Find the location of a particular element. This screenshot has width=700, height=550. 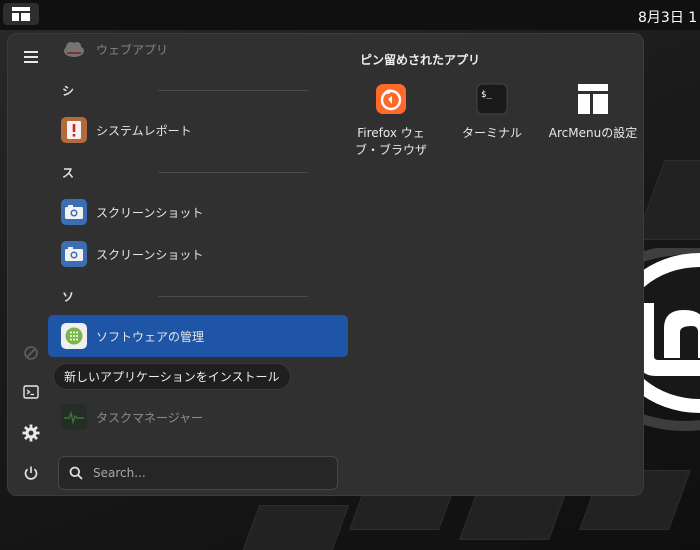

list-item-label: タスクマネージャー is located at coordinates (150, 417).